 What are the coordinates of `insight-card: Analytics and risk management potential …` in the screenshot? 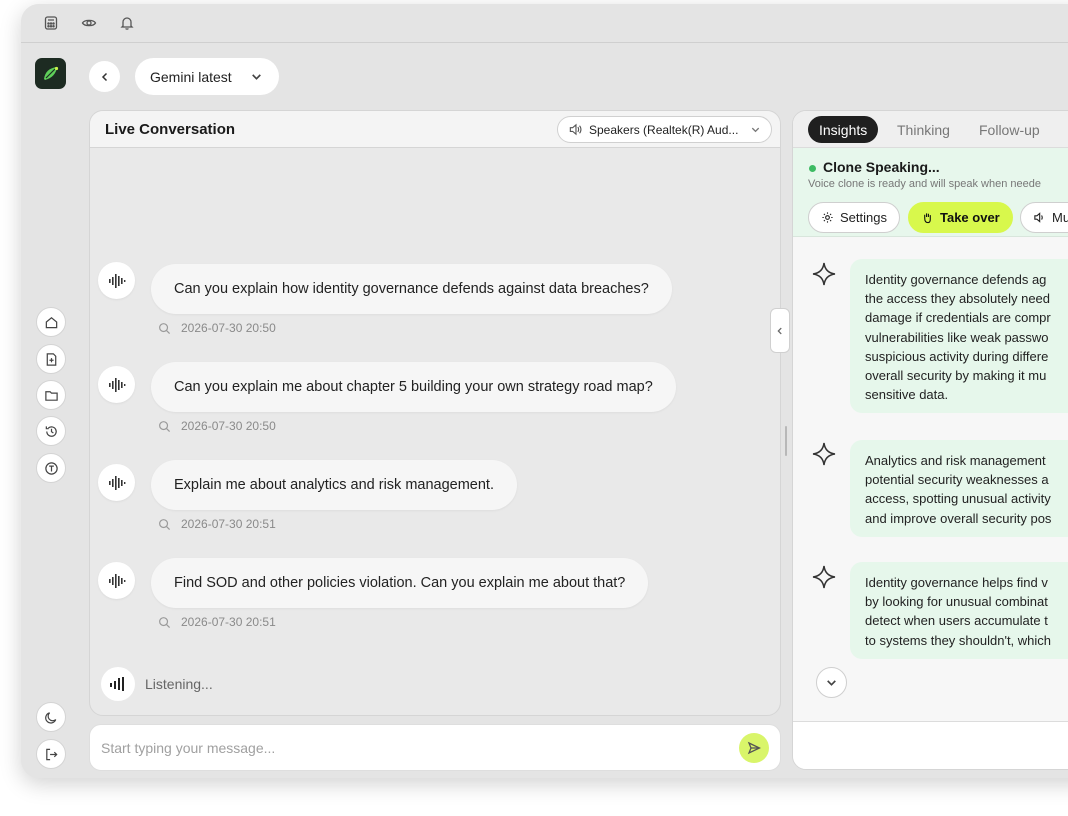 It's located at (959, 488).